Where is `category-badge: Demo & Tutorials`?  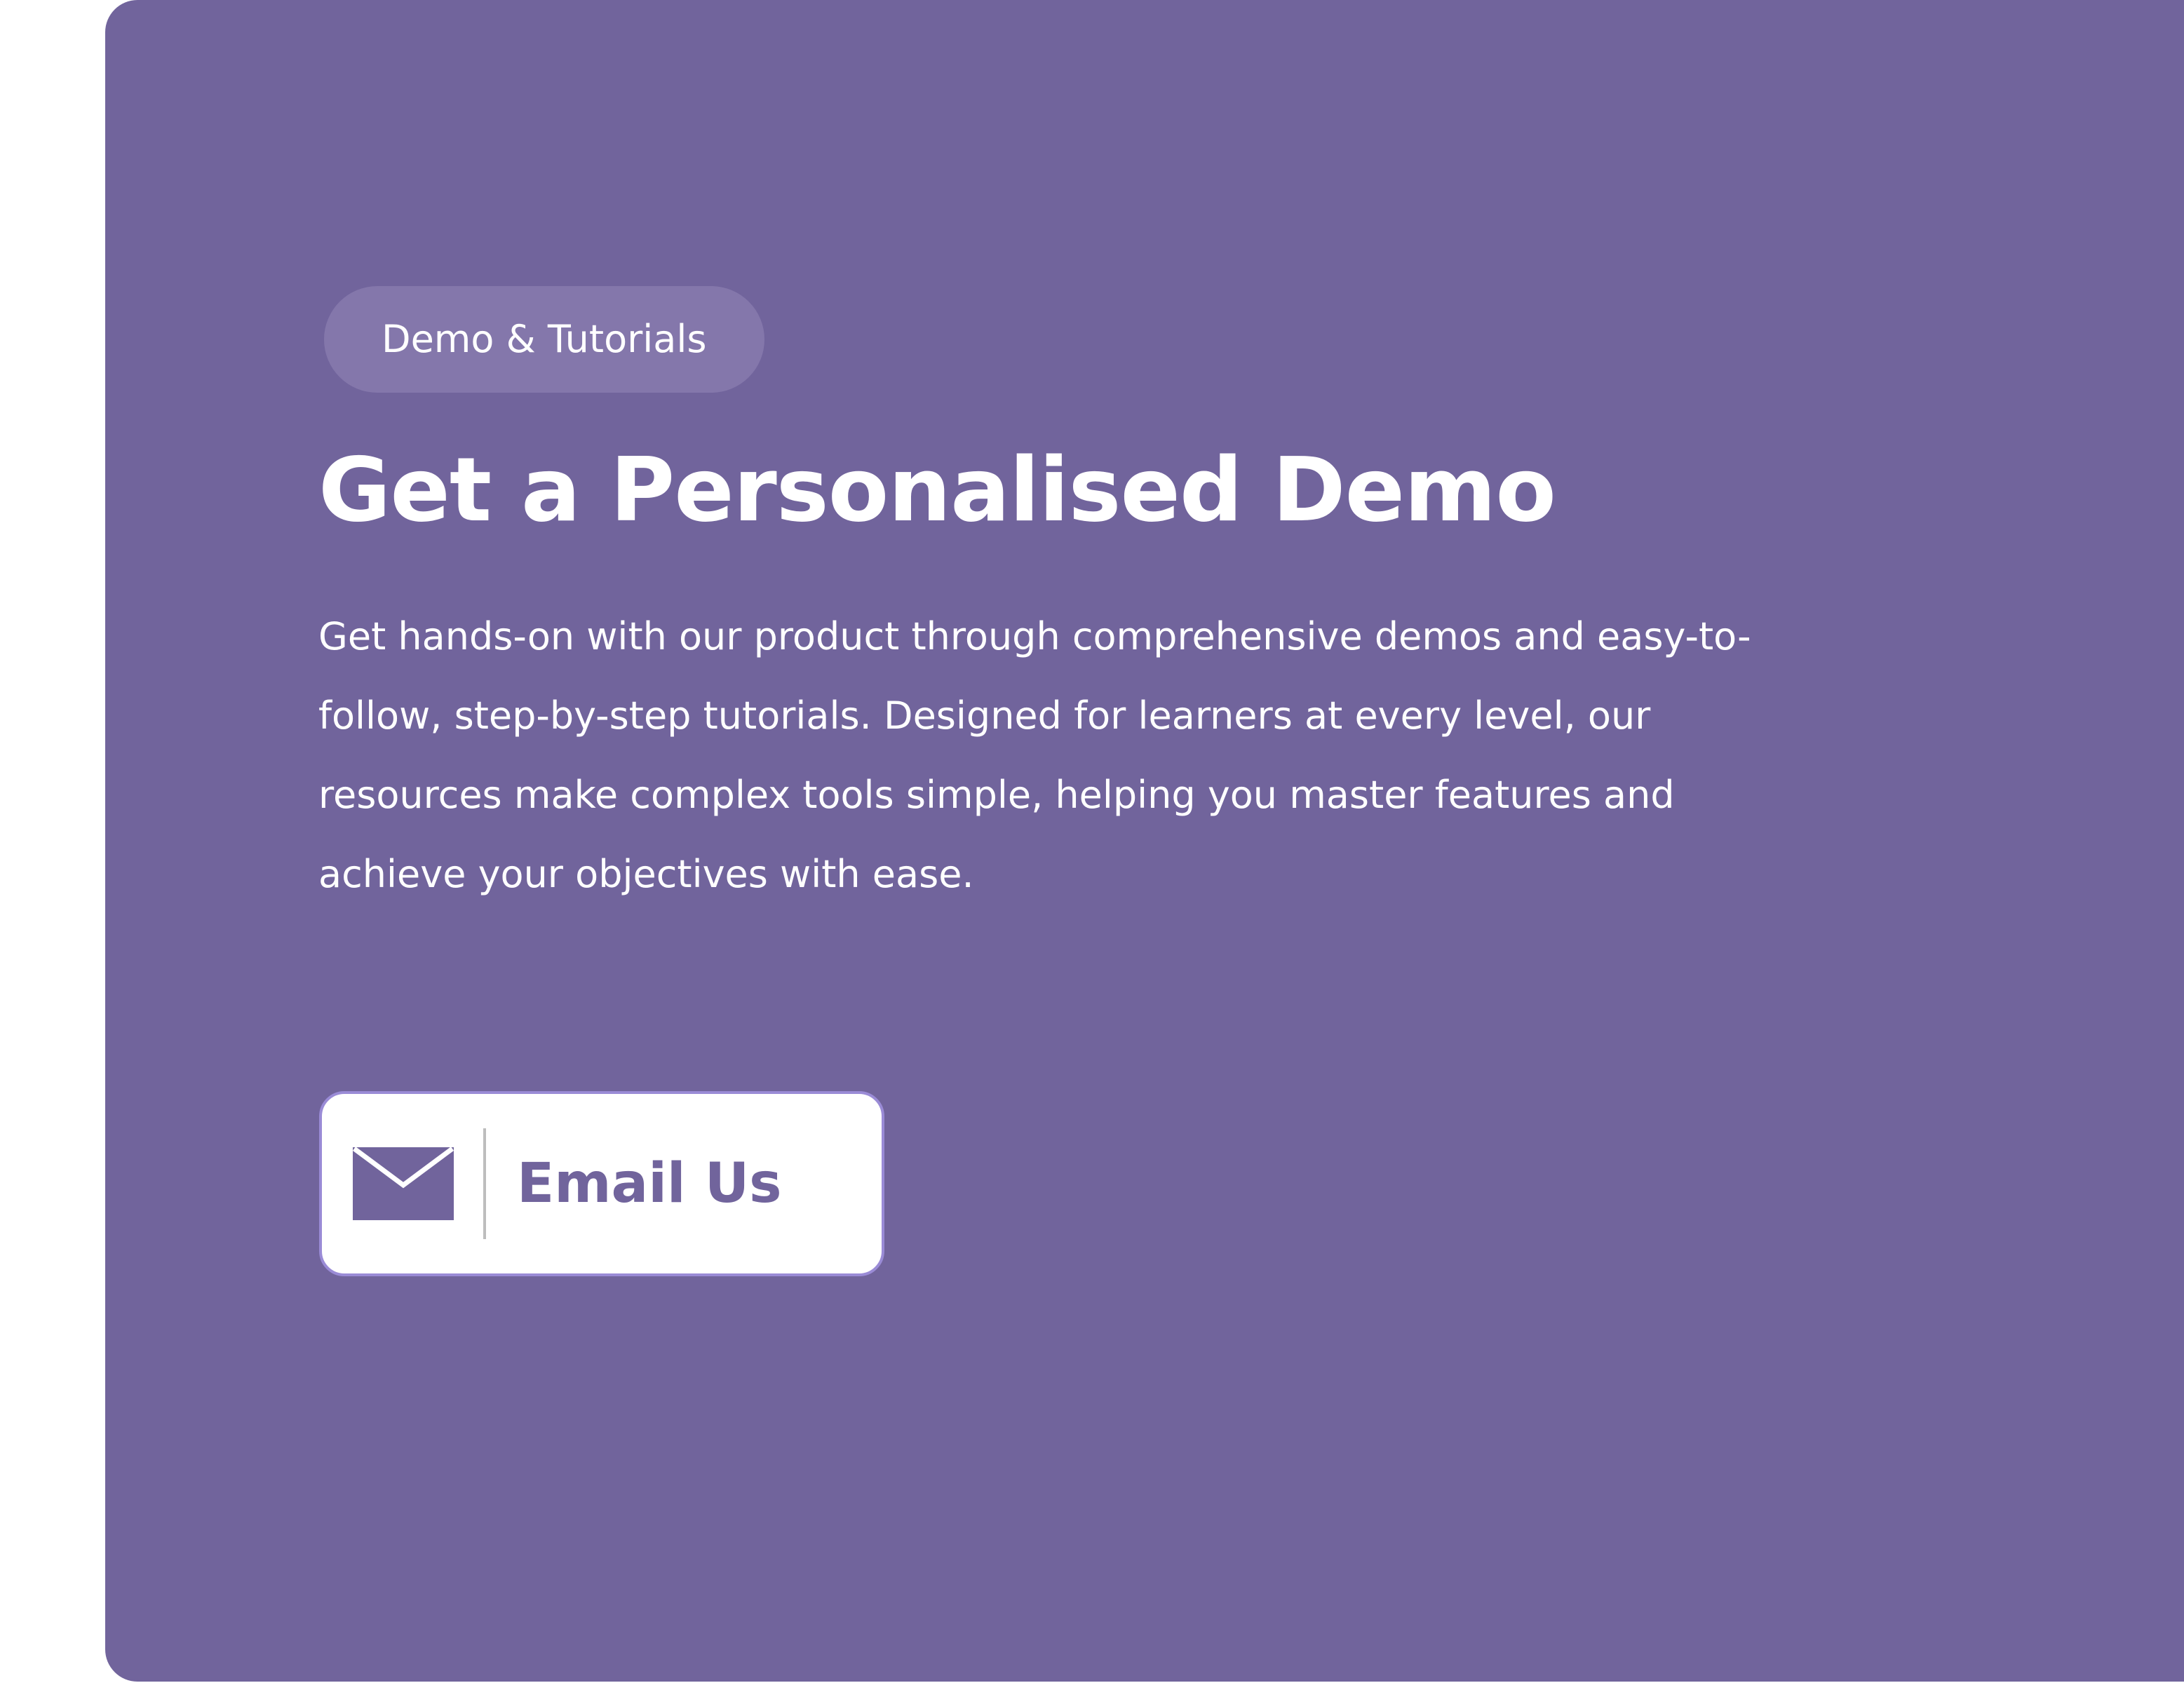
category-badge: Demo & Tutorials is located at coordinates (544, 339).